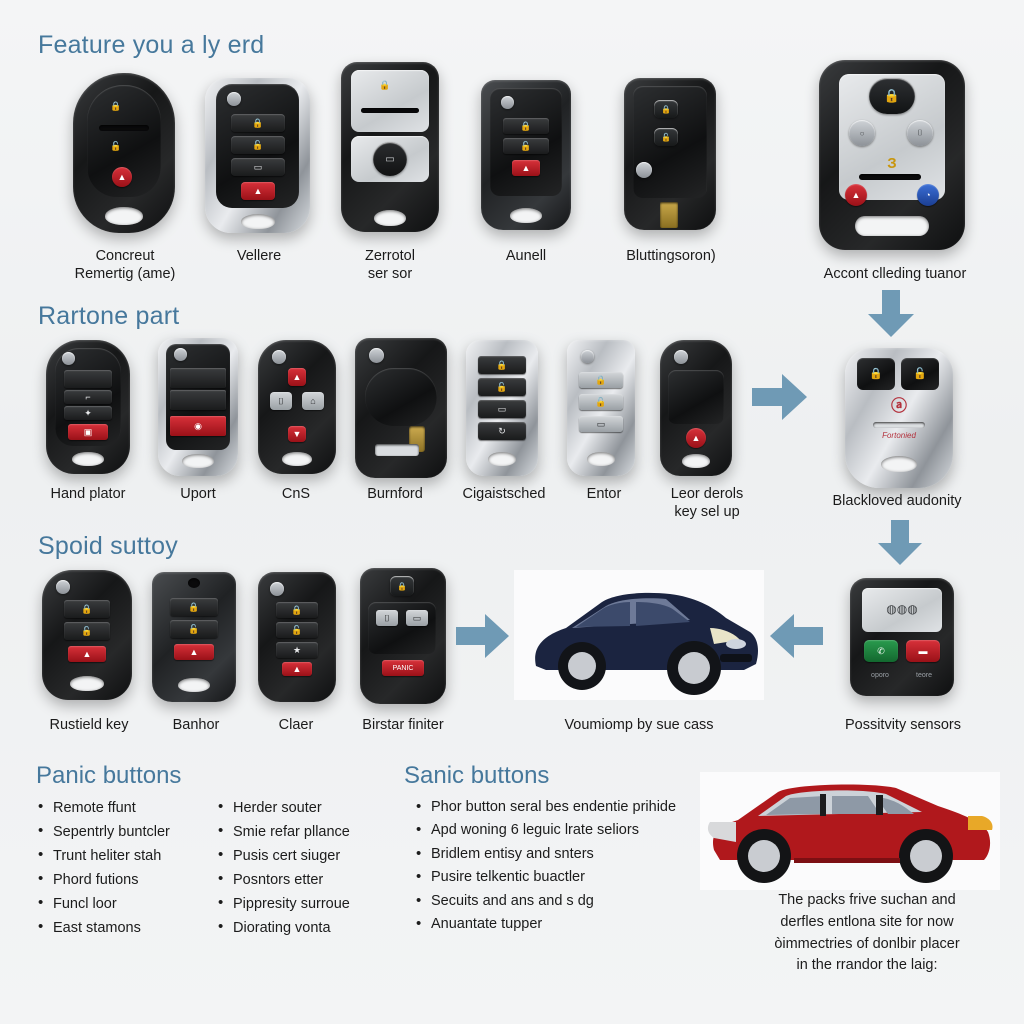 This screenshot has height=1024, width=1024. Describe the element at coordinates (198, 400) in the screenshot. I see `unlock-button` at that location.